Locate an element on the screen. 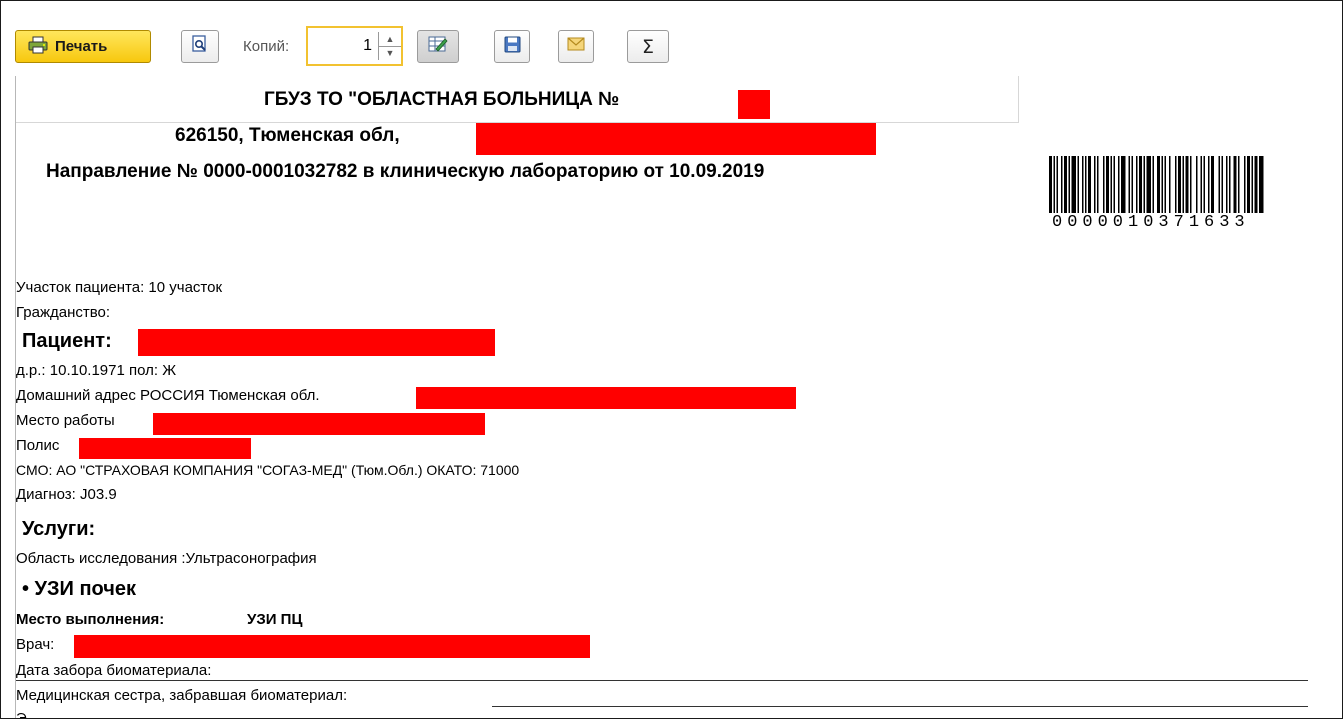 The height and width of the screenshot is (719, 1343). organization-name: ГБУЗ ТО "ОБЛАСТНАЯ БОЛЬНИЦА № is located at coordinates (442, 99).